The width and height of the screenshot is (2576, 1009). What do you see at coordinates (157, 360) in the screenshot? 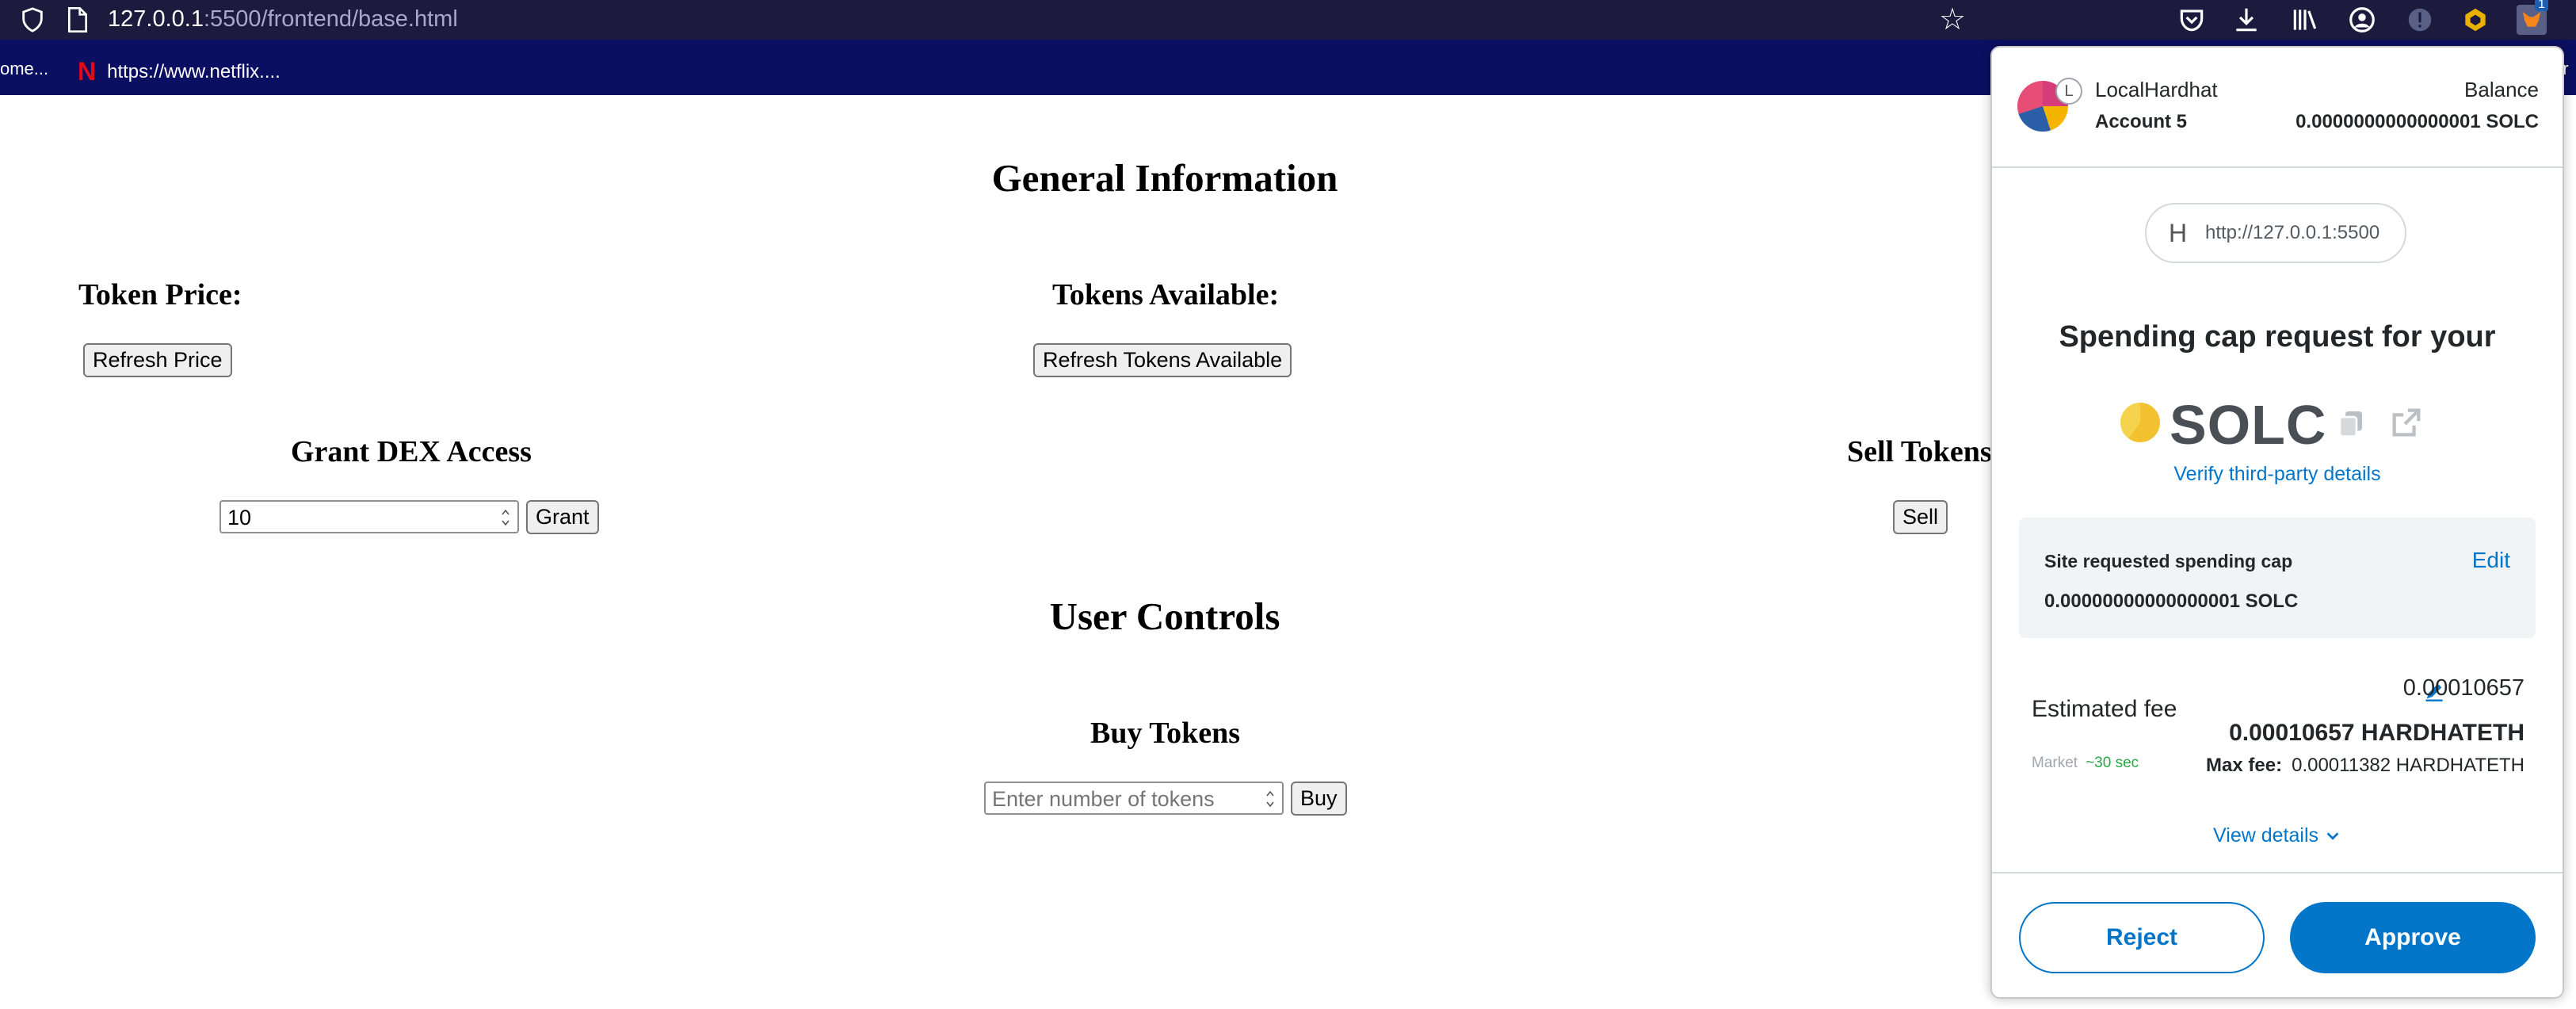
I see `refresh-price-button: Refresh Price` at bounding box center [157, 360].